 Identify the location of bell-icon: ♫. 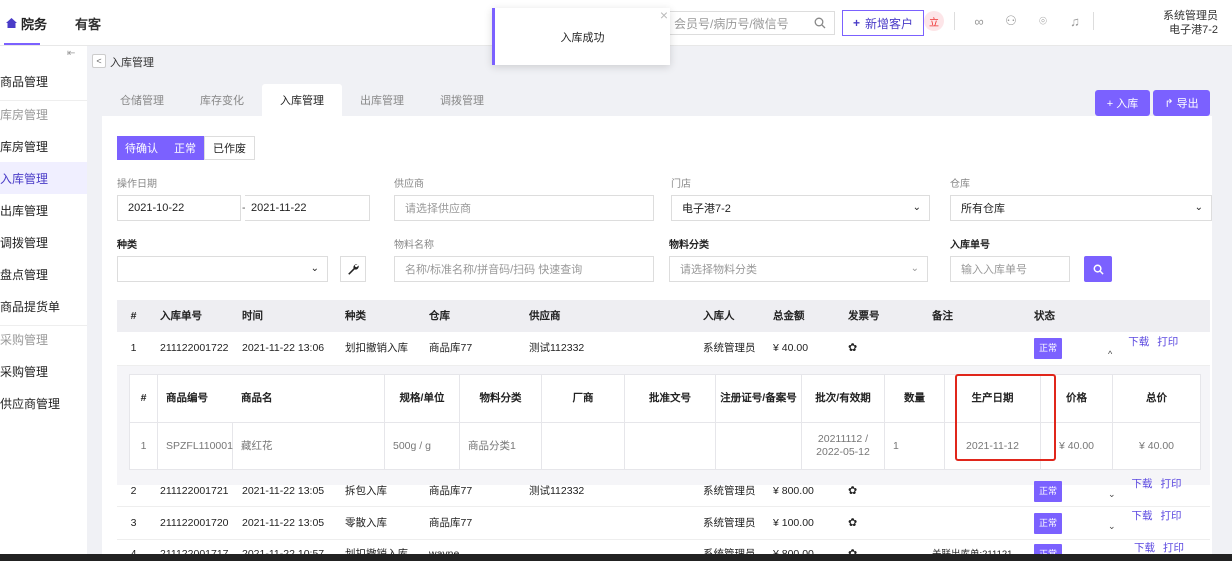
(1075, 21).